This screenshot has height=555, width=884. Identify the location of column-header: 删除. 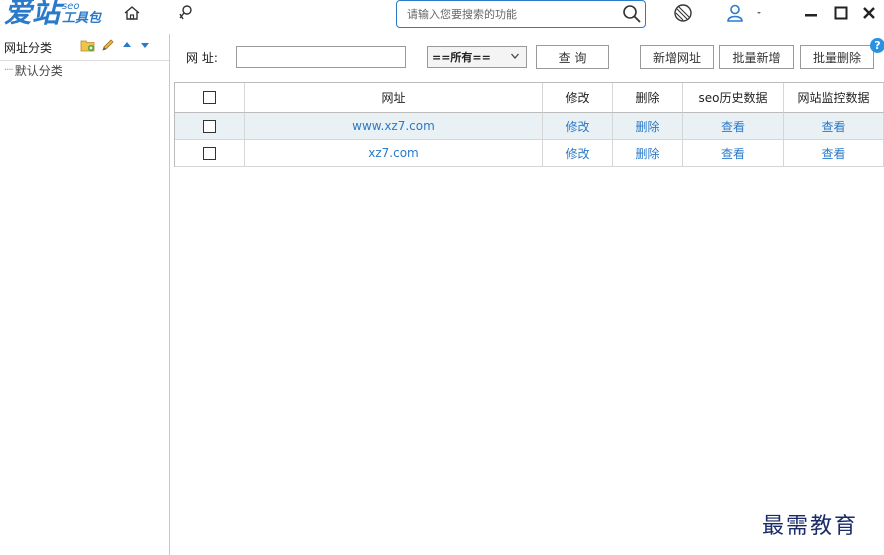
(648, 98).